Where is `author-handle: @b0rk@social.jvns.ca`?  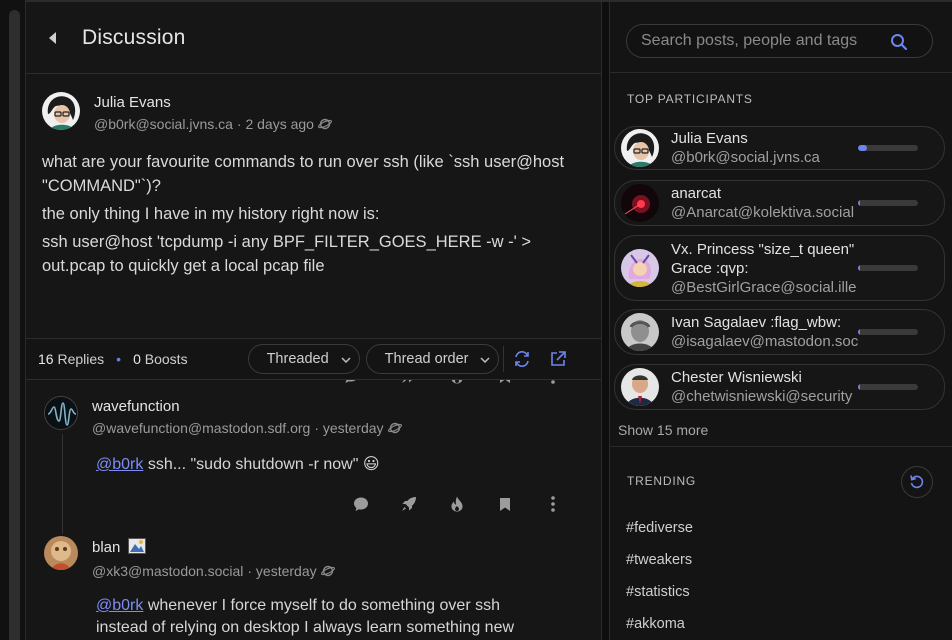 author-handle: @b0rk@social.jvns.ca is located at coordinates (163, 124).